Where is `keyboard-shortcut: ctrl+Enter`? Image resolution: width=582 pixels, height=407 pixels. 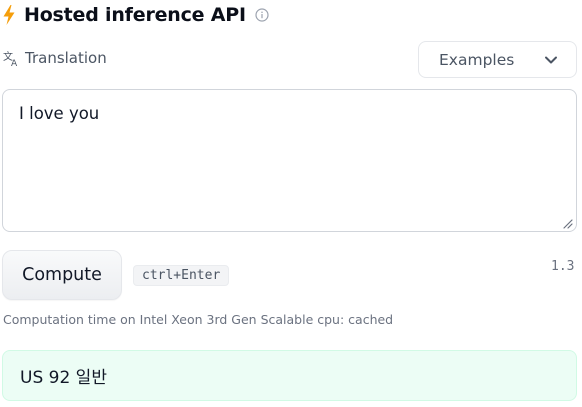 keyboard-shortcut: ctrl+Enter is located at coordinates (181, 275).